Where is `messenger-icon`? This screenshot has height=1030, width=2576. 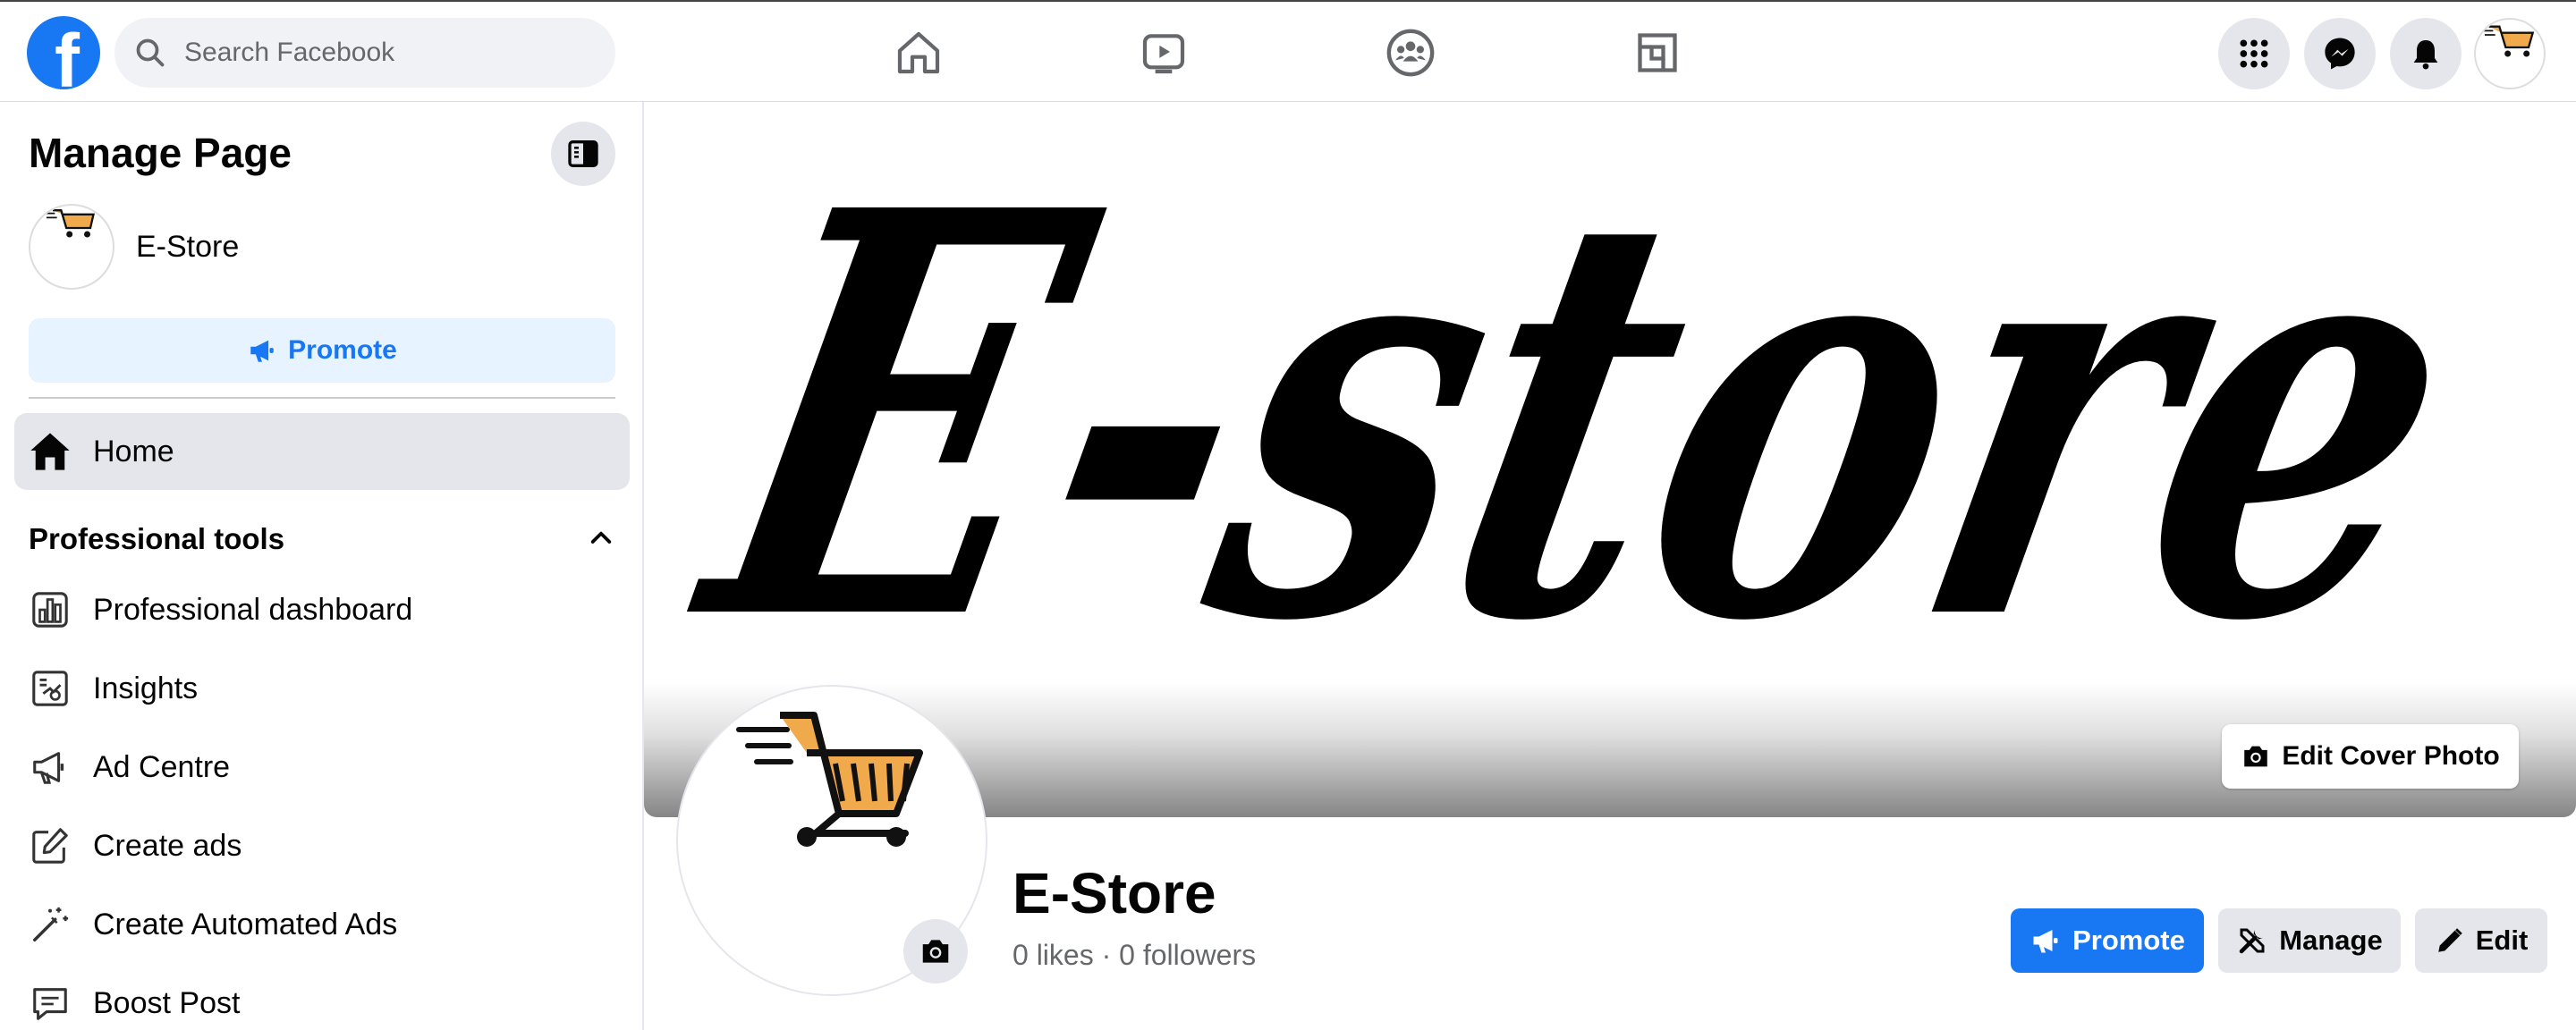 messenger-icon is located at coordinates (2340, 54).